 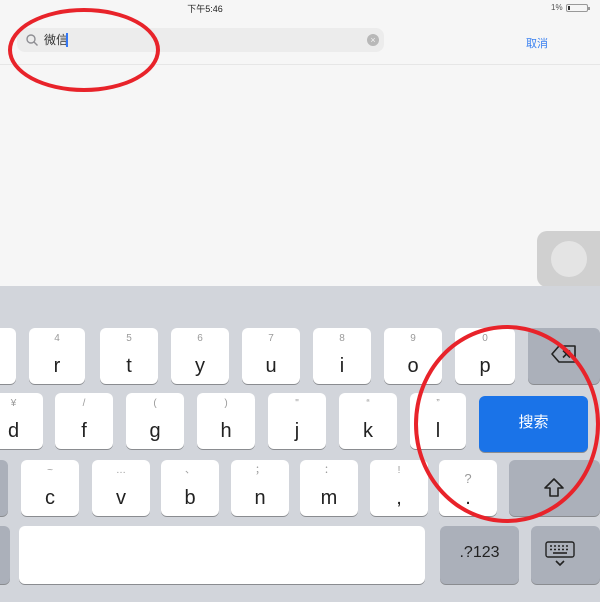 What do you see at coordinates (560, 554) in the screenshot?
I see `keyboard-hide-icon` at bounding box center [560, 554].